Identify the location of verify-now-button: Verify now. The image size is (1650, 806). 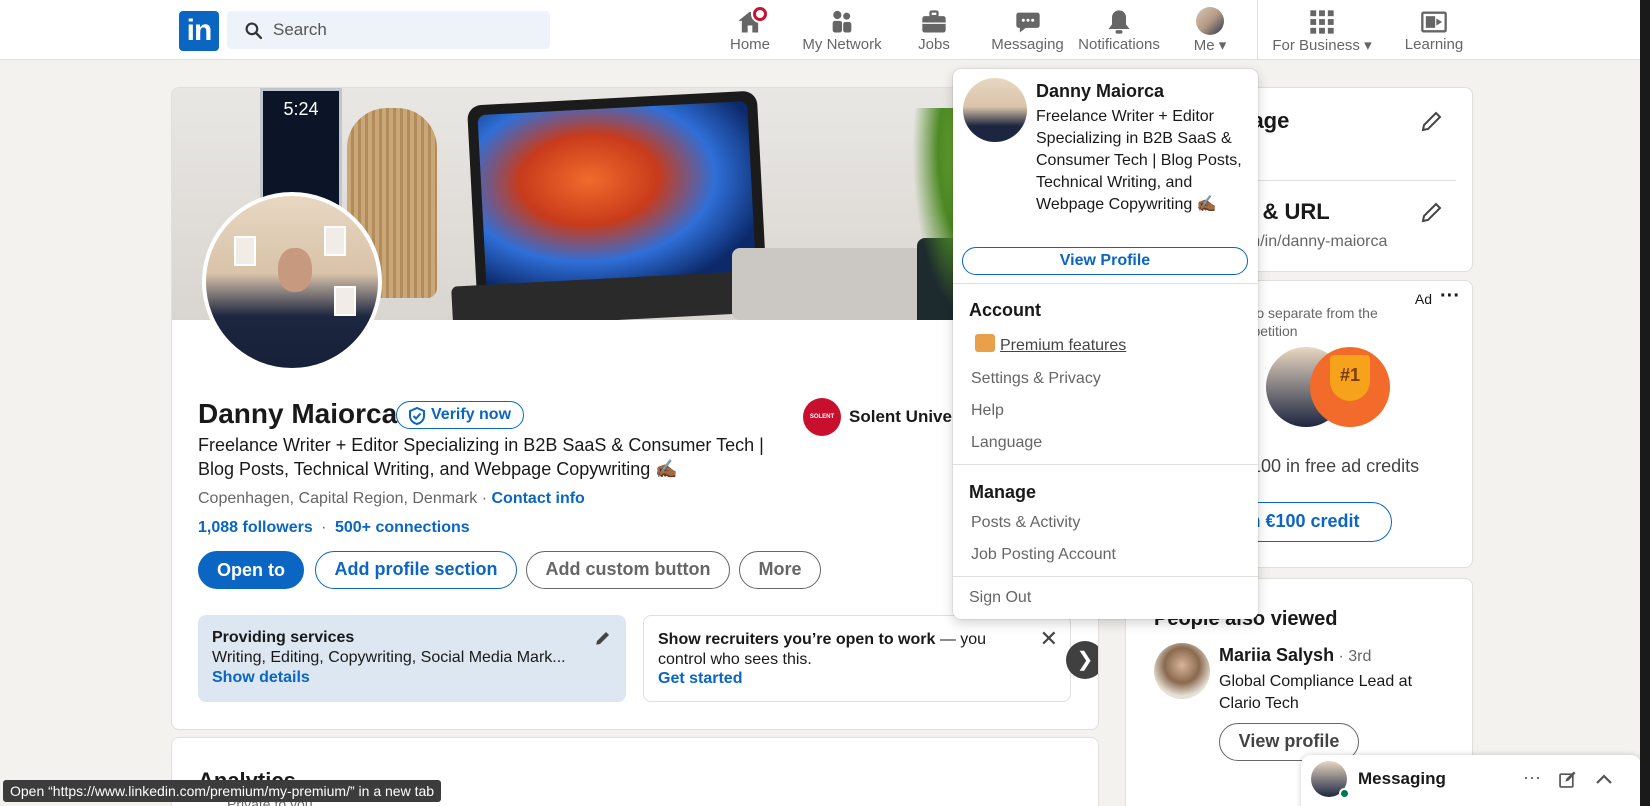
(460, 415).